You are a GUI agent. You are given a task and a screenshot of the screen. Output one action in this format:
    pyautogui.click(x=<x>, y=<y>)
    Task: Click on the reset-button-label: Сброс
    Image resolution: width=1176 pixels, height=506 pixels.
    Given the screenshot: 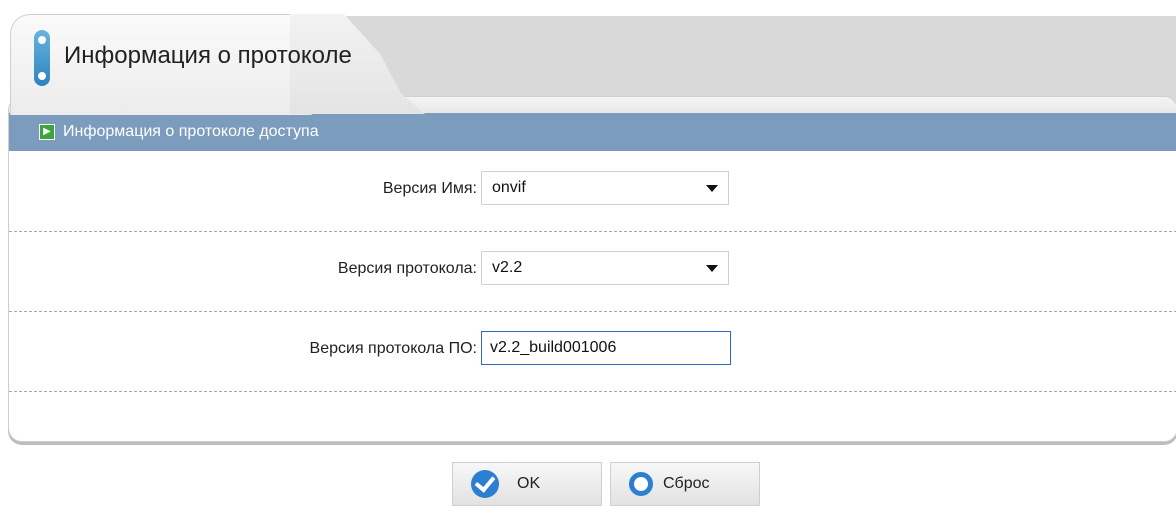 What is the action you would take?
    pyautogui.click(x=686, y=483)
    